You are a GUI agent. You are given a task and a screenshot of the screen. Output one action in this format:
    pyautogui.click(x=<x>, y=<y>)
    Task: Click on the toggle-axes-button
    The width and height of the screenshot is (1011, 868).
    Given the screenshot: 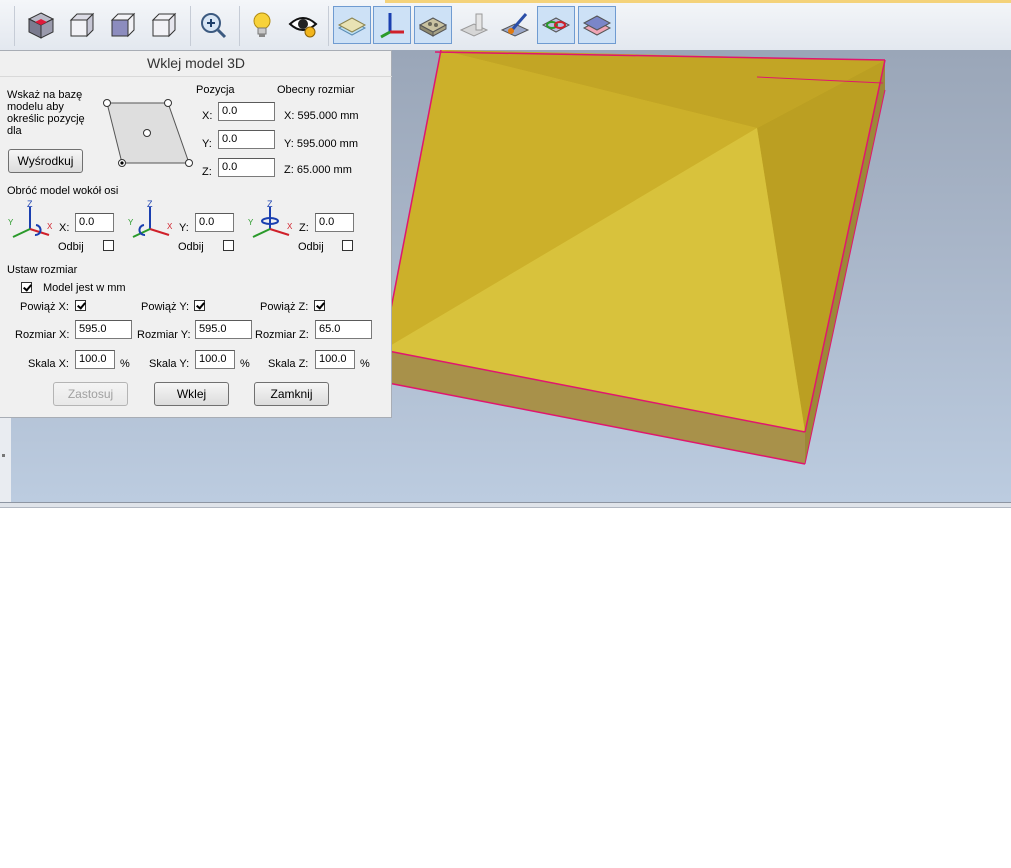 What is the action you would take?
    pyautogui.click(x=392, y=25)
    